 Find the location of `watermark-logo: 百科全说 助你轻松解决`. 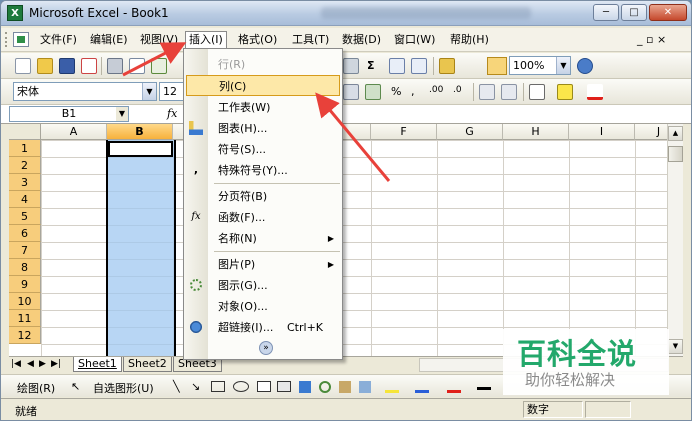

watermark-logo: 百科全说 助你轻松解决 is located at coordinates (586, 362).